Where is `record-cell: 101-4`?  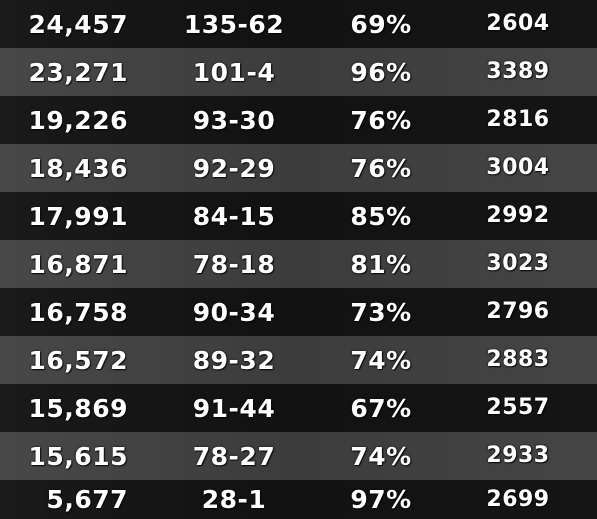
record-cell: 101-4 is located at coordinates (234, 72).